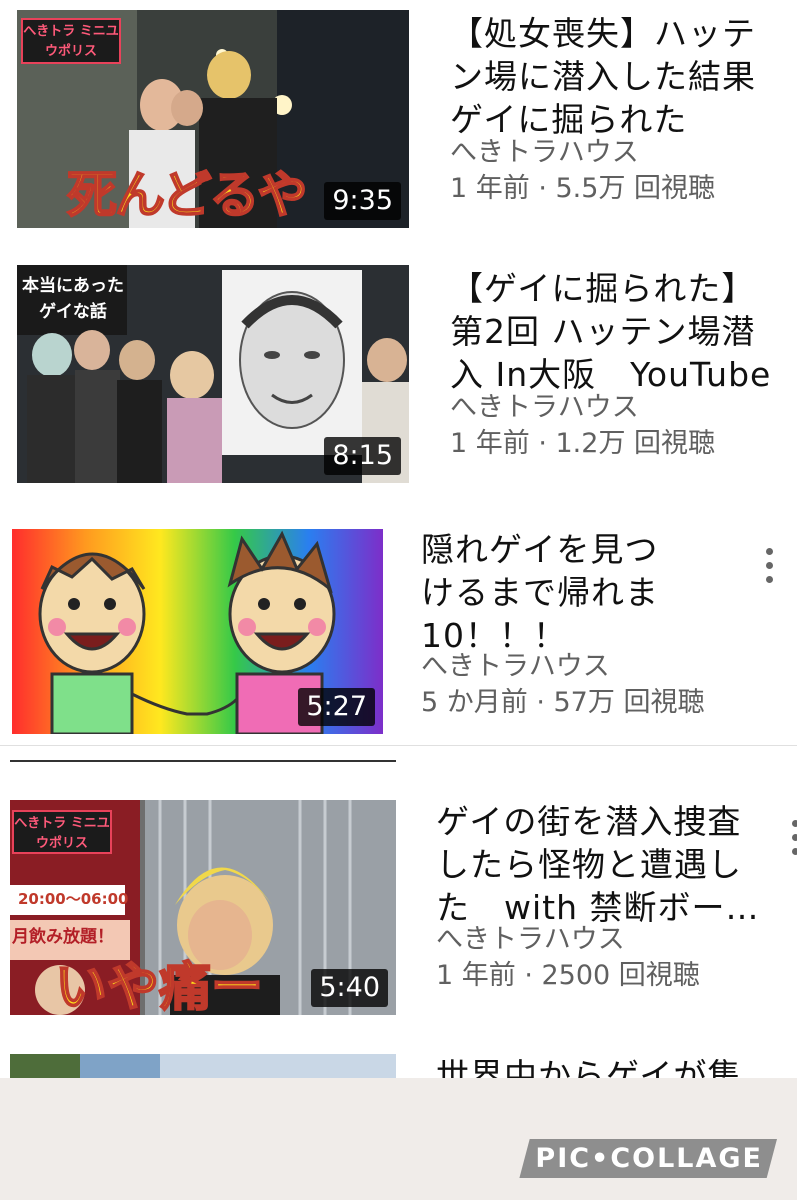 The image size is (797, 1200). I want to click on title-line: ゲイの街を潜入捜査, so click(589, 821).